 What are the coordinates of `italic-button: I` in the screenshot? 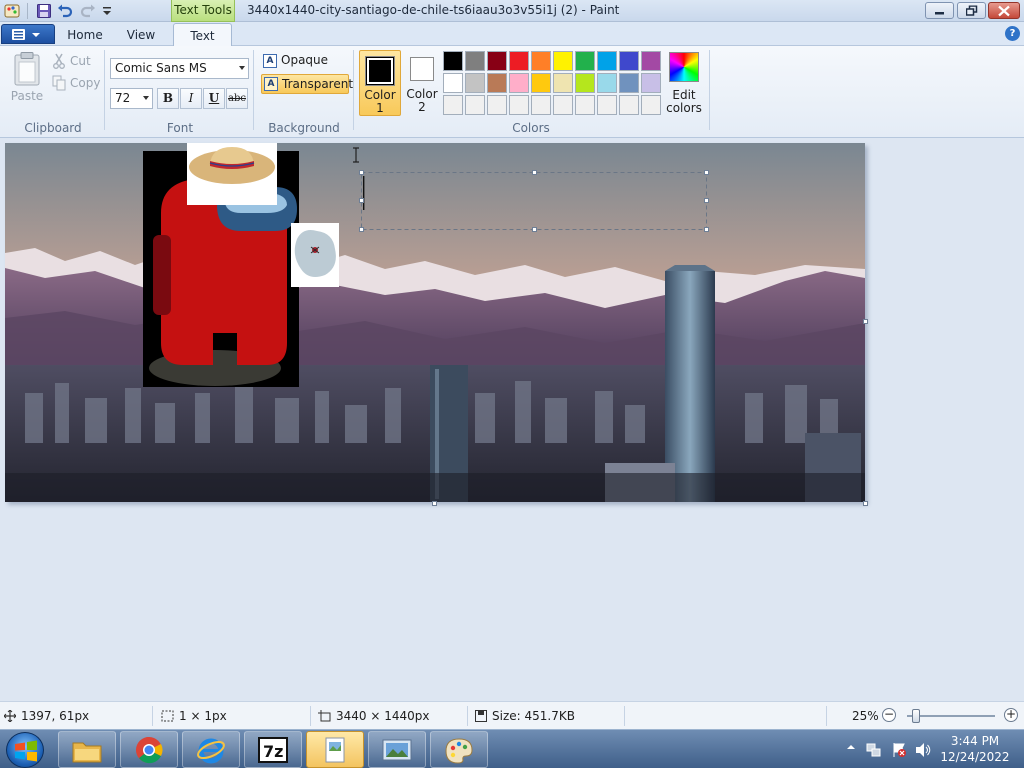 It's located at (191, 98).